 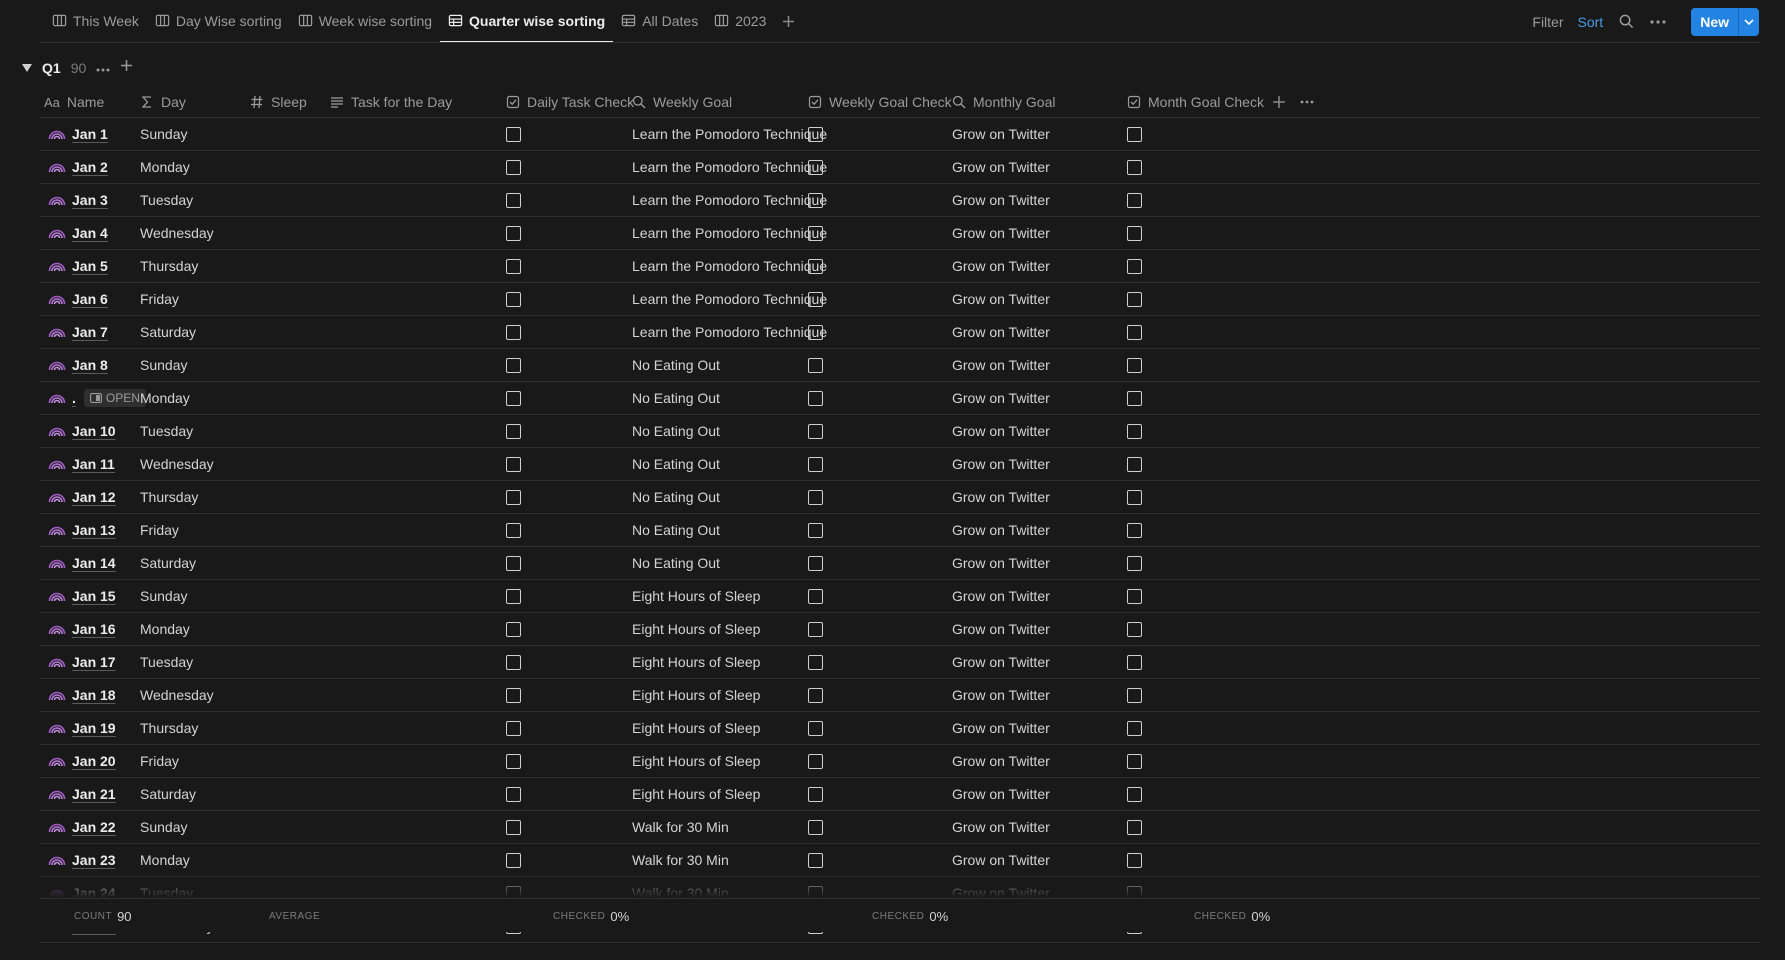 I want to click on day-cell: Saturday, so click(x=168, y=794).